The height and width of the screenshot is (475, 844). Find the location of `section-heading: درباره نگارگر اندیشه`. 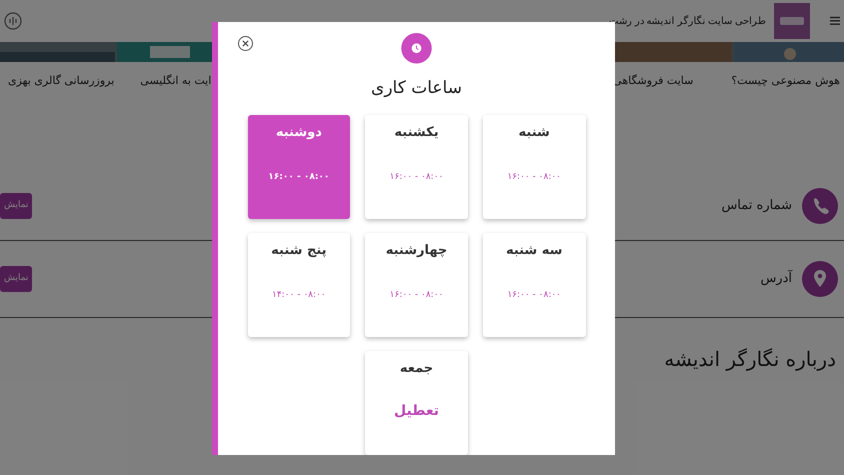

section-heading: درباره نگارگر اندیشه is located at coordinates (750, 359).